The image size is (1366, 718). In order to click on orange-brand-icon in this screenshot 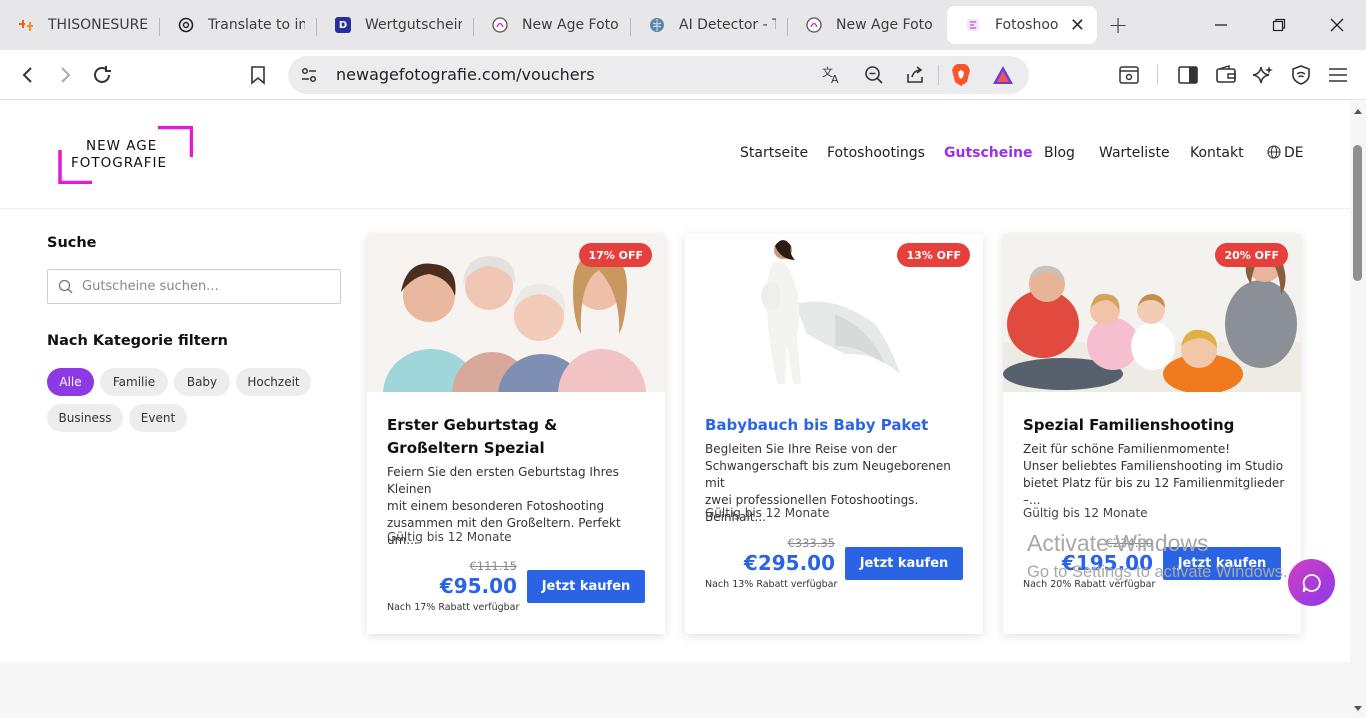, I will do `click(26, 25)`.